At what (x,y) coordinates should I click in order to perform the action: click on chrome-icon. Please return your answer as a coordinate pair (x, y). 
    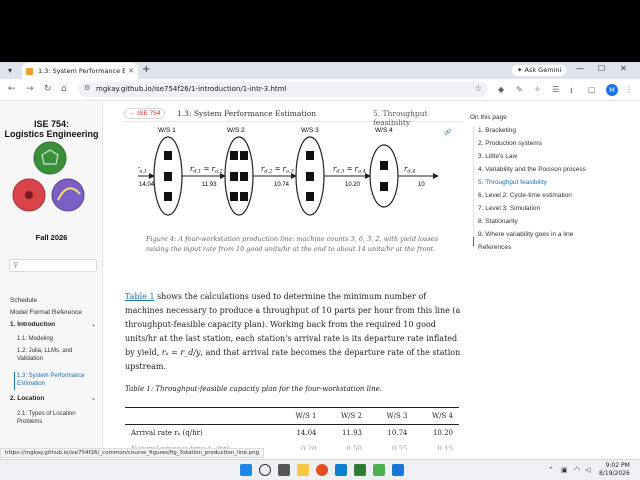
    Looking at the image, I should click on (322, 470).